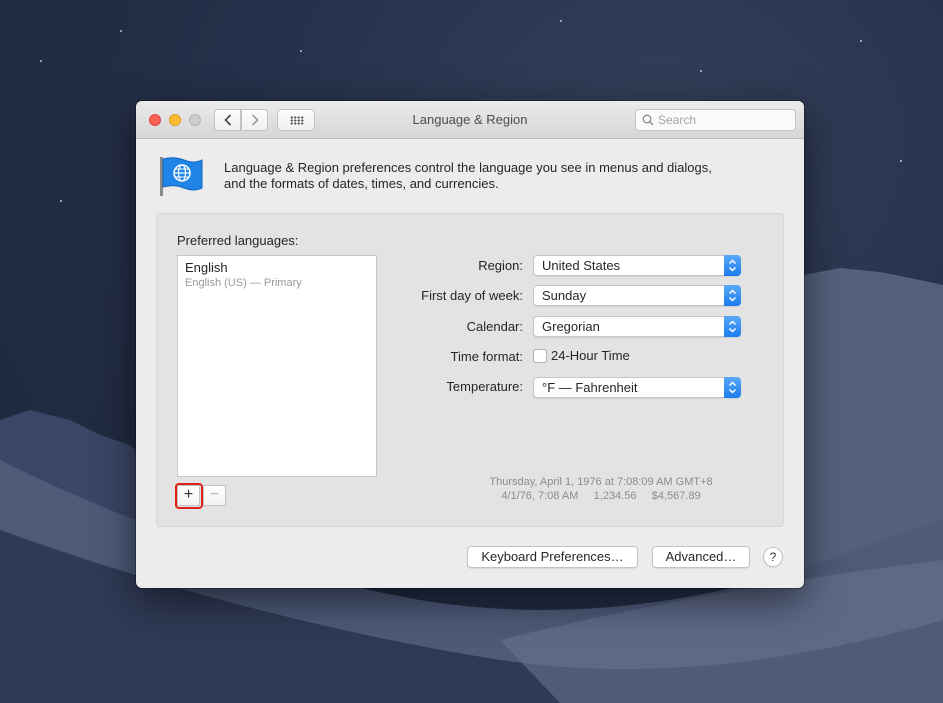  Describe the element at coordinates (601, 496) in the screenshot. I see `sample-numbers-text: 4/1/76, 7:08 AM 1,234.56 $4,567.89` at that location.